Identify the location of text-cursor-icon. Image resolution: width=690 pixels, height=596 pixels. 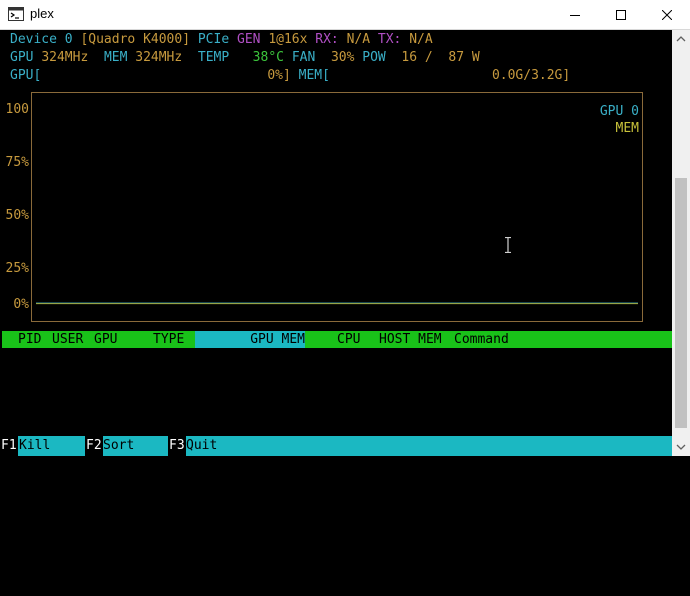
(508, 245).